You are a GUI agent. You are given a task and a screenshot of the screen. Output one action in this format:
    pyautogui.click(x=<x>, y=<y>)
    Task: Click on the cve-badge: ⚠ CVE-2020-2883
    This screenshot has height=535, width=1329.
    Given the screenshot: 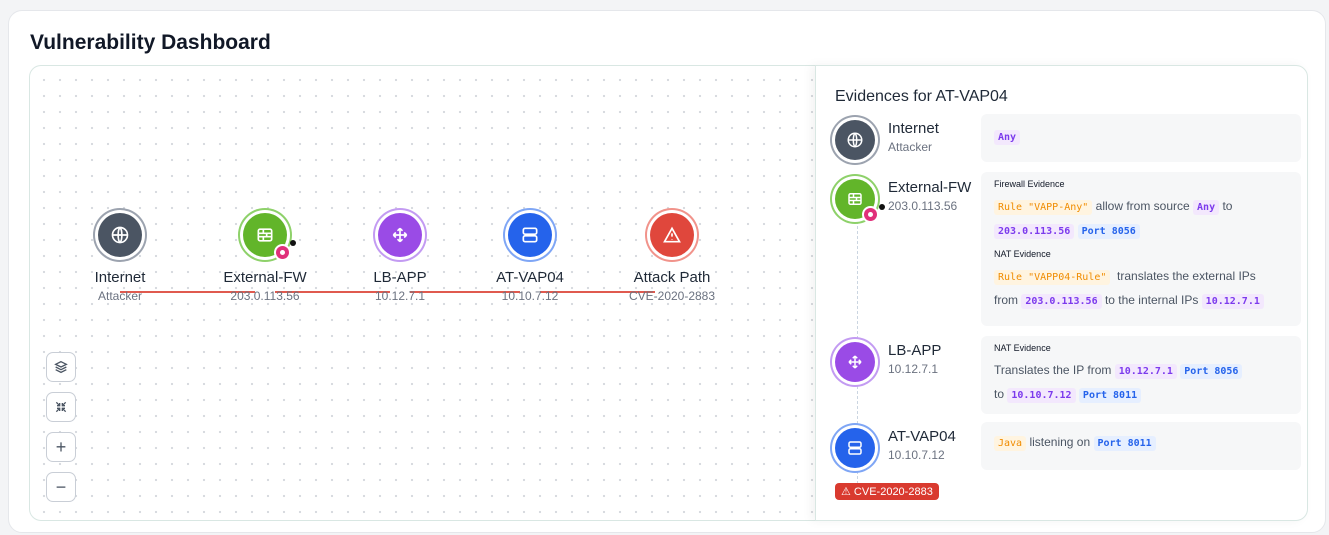 What is the action you would take?
    pyautogui.click(x=887, y=491)
    